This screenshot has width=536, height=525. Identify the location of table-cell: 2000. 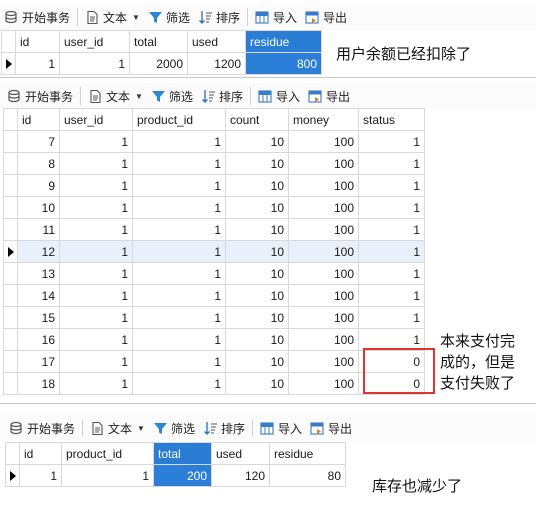
(158, 63).